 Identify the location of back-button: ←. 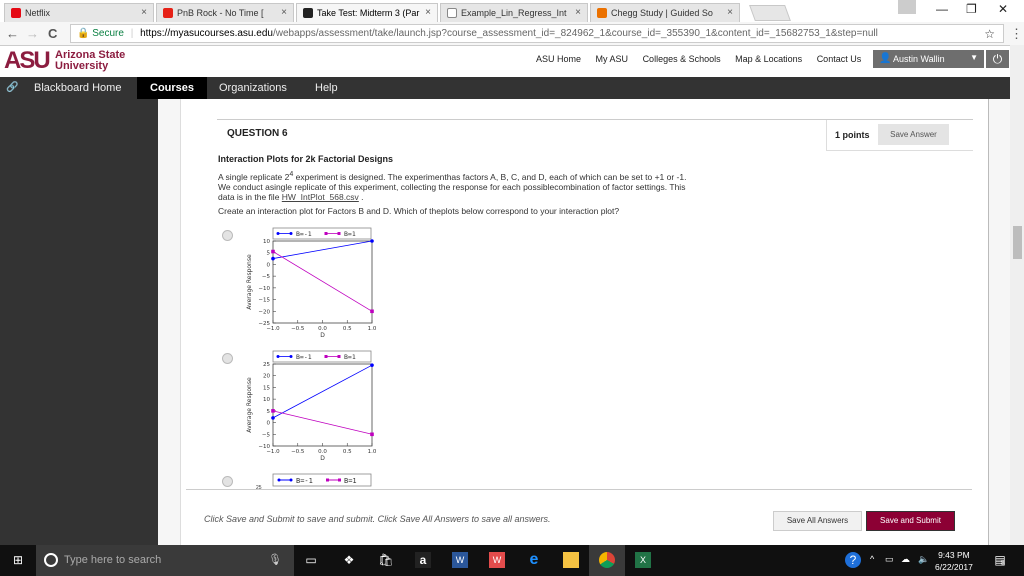
(12, 33).